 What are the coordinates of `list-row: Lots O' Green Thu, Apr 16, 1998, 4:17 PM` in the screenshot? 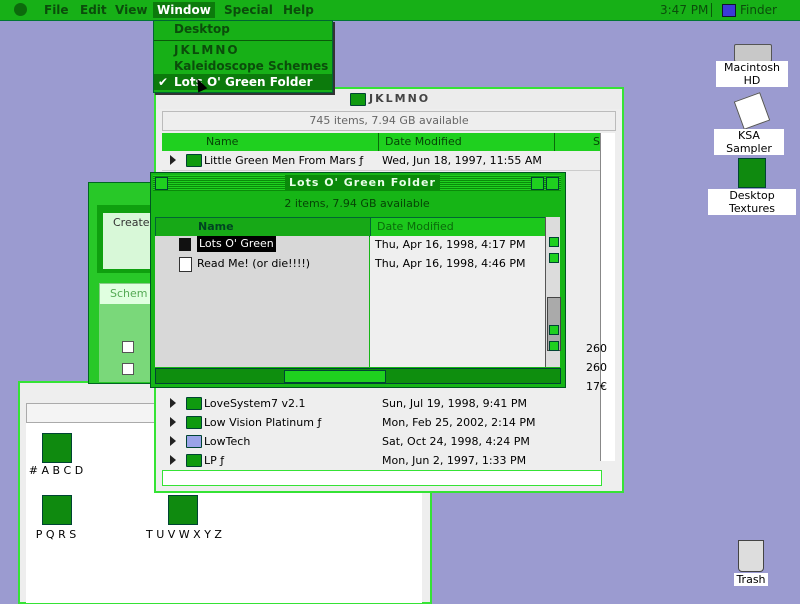 It's located at (350, 244).